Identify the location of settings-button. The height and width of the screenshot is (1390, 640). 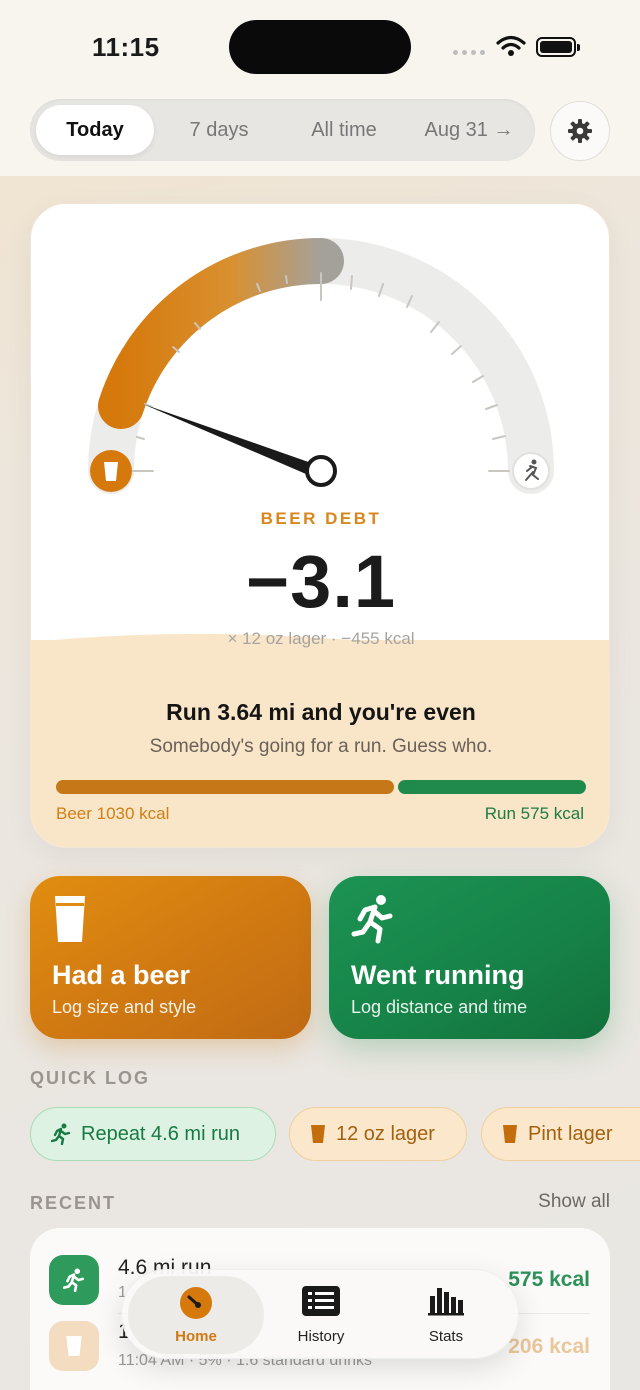
(580, 131).